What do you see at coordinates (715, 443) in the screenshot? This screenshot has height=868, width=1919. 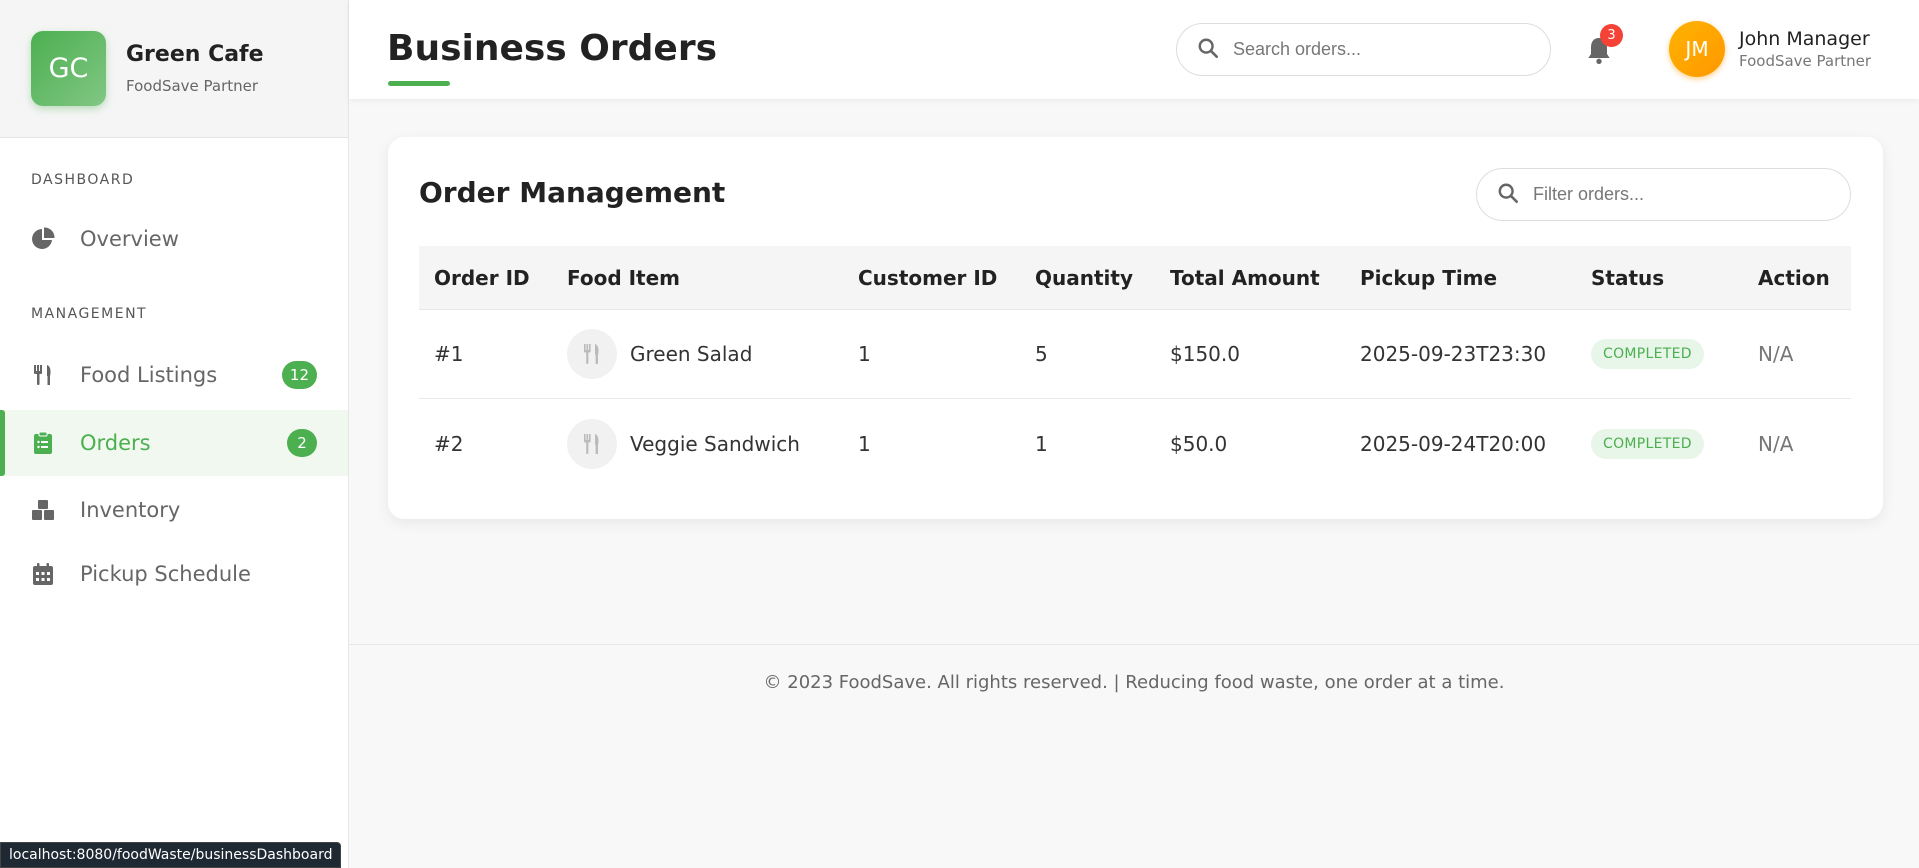 I see `food-item-name: Veggie Sandwich` at bounding box center [715, 443].